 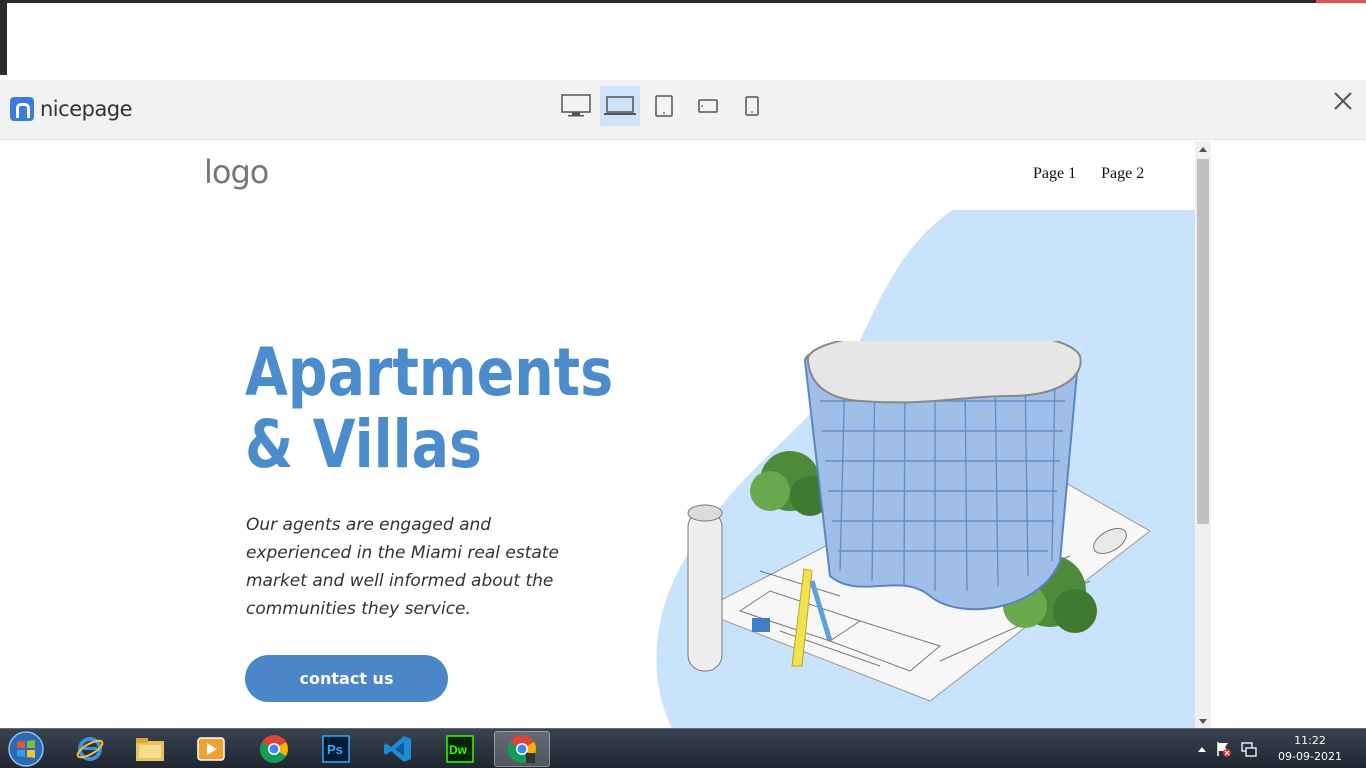 What do you see at coordinates (3, 39) in the screenshot?
I see `window-edge` at bounding box center [3, 39].